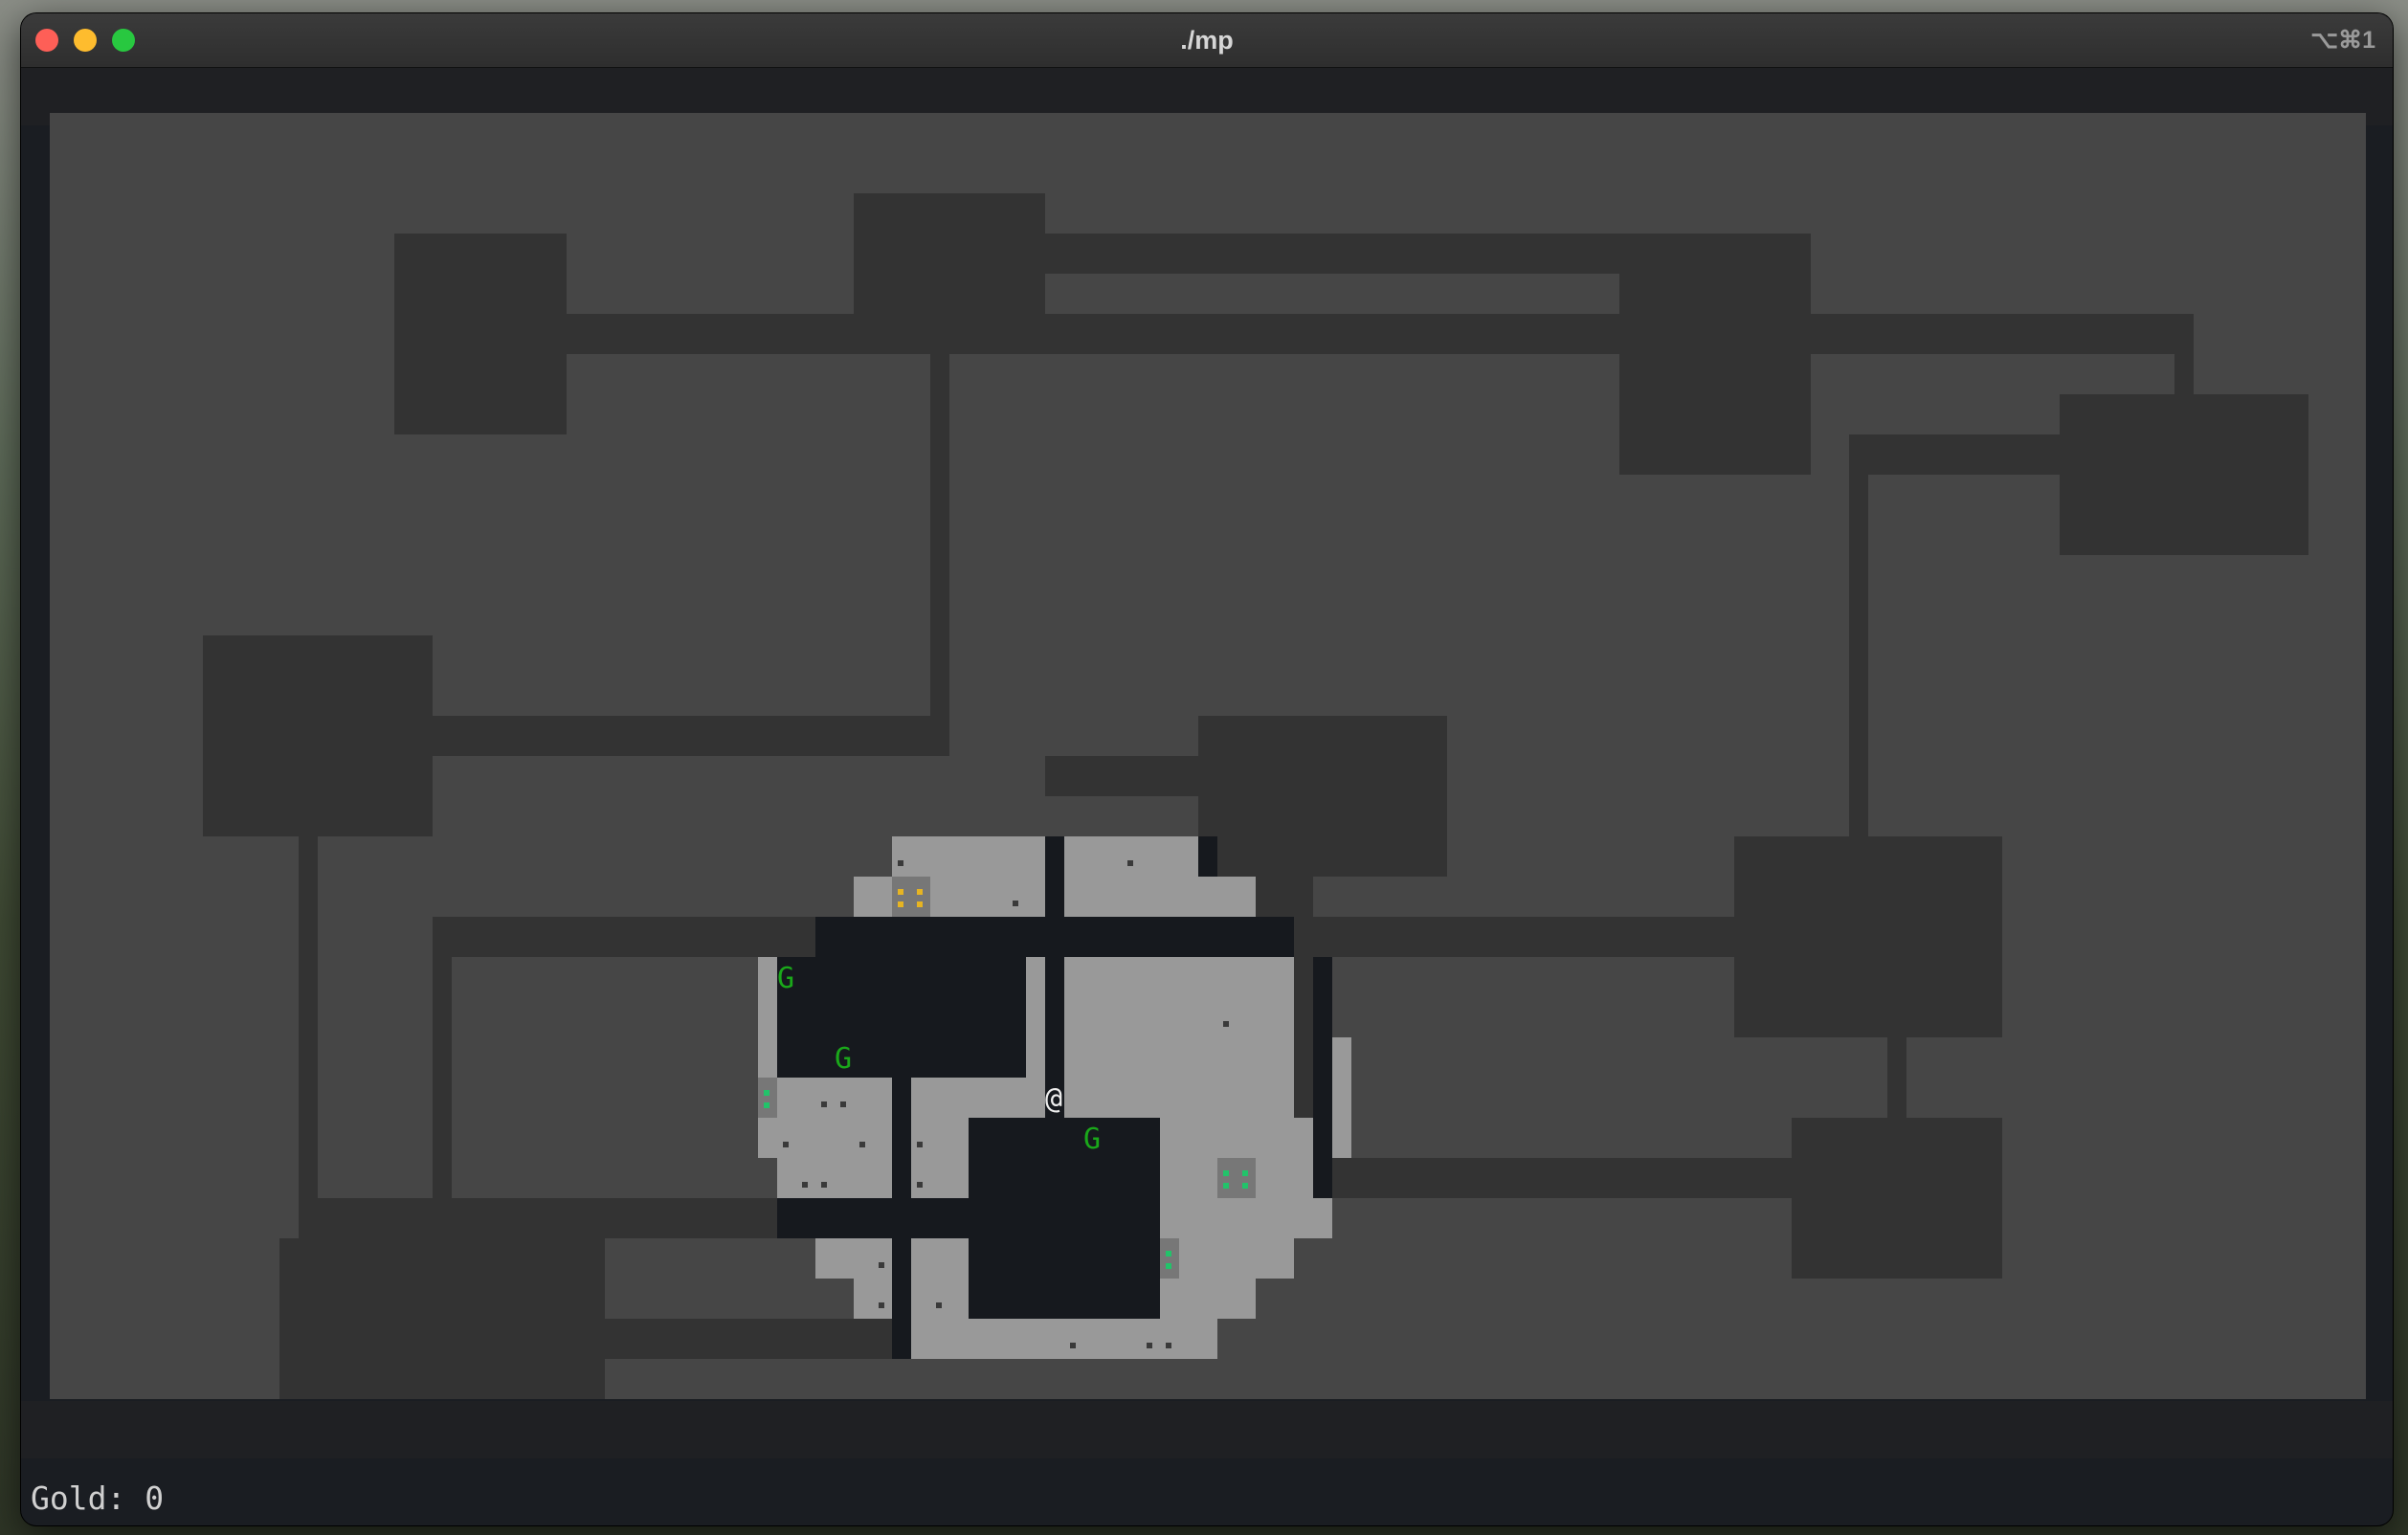 Image resolution: width=2408 pixels, height=1535 pixels. What do you see at coordinates (1064, 1339) in the screenshot?
I see `lit-floor` at bounding box center [1064, 1339].